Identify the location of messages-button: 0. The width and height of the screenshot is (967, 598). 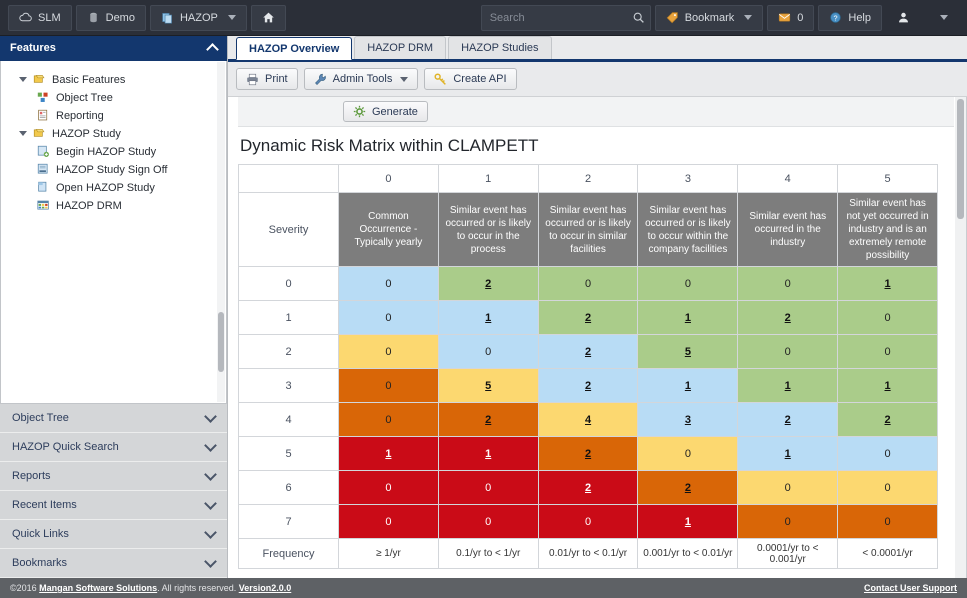
(791, 17).